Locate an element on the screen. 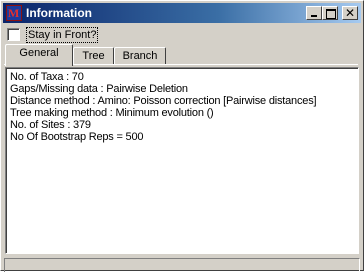 This screenshot has width=364, height=272. tab-general: General is located at coordinates (39, 55).